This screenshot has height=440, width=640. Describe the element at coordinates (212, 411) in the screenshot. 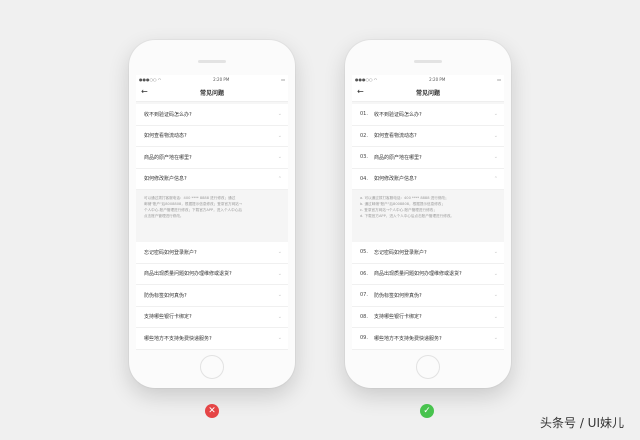

I see `wrong-mark-icon: ✕` at that location.